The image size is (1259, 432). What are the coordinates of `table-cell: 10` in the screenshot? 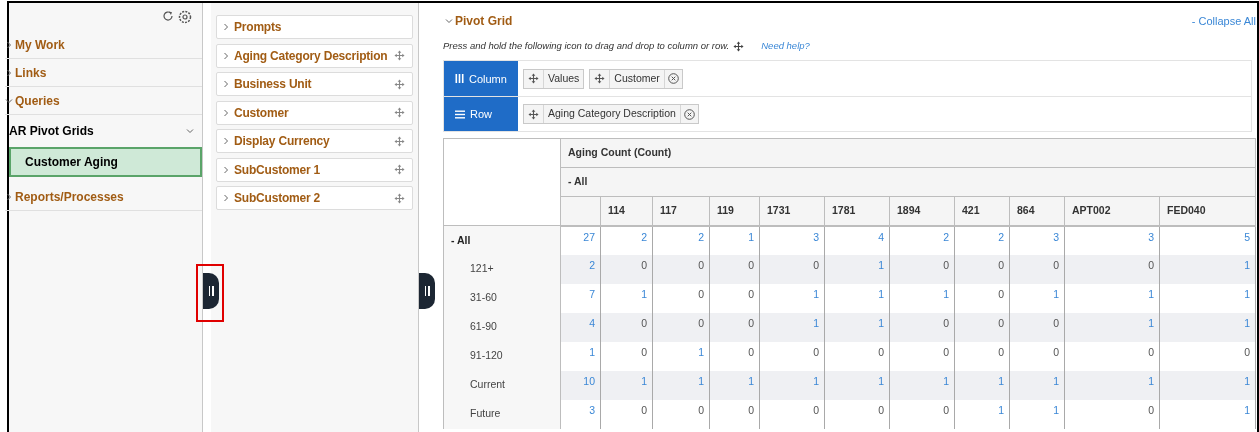 It's located at (580, 385).